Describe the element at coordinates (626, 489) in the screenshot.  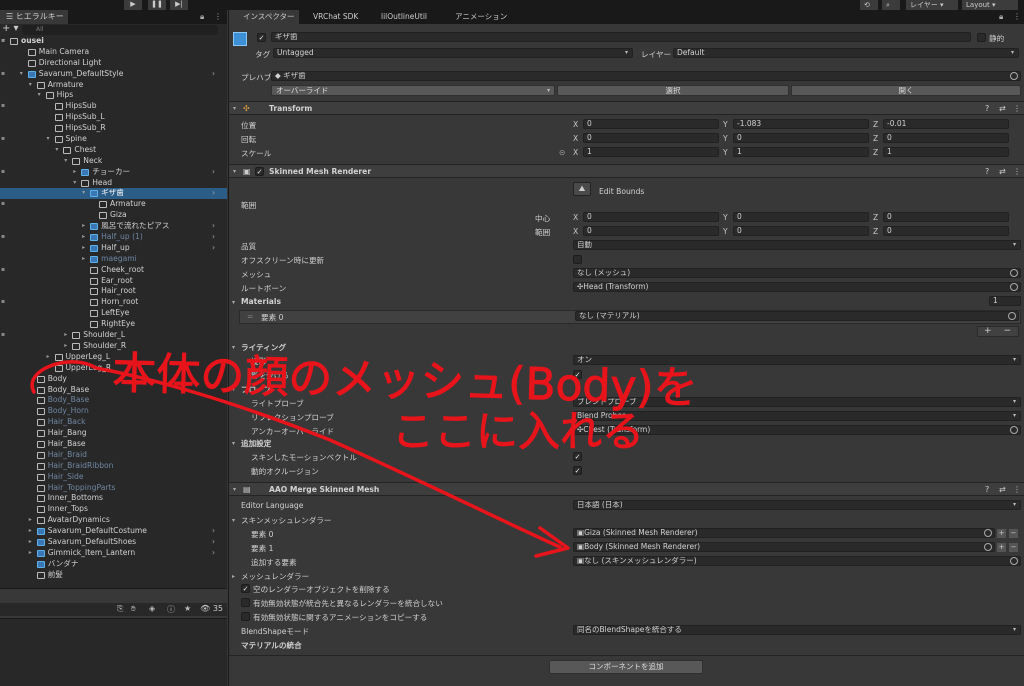
I see `aao-merge-header: ▾ ▤ AAO Merge Skinned Mesh ? ⇄ ⋮` at that location.